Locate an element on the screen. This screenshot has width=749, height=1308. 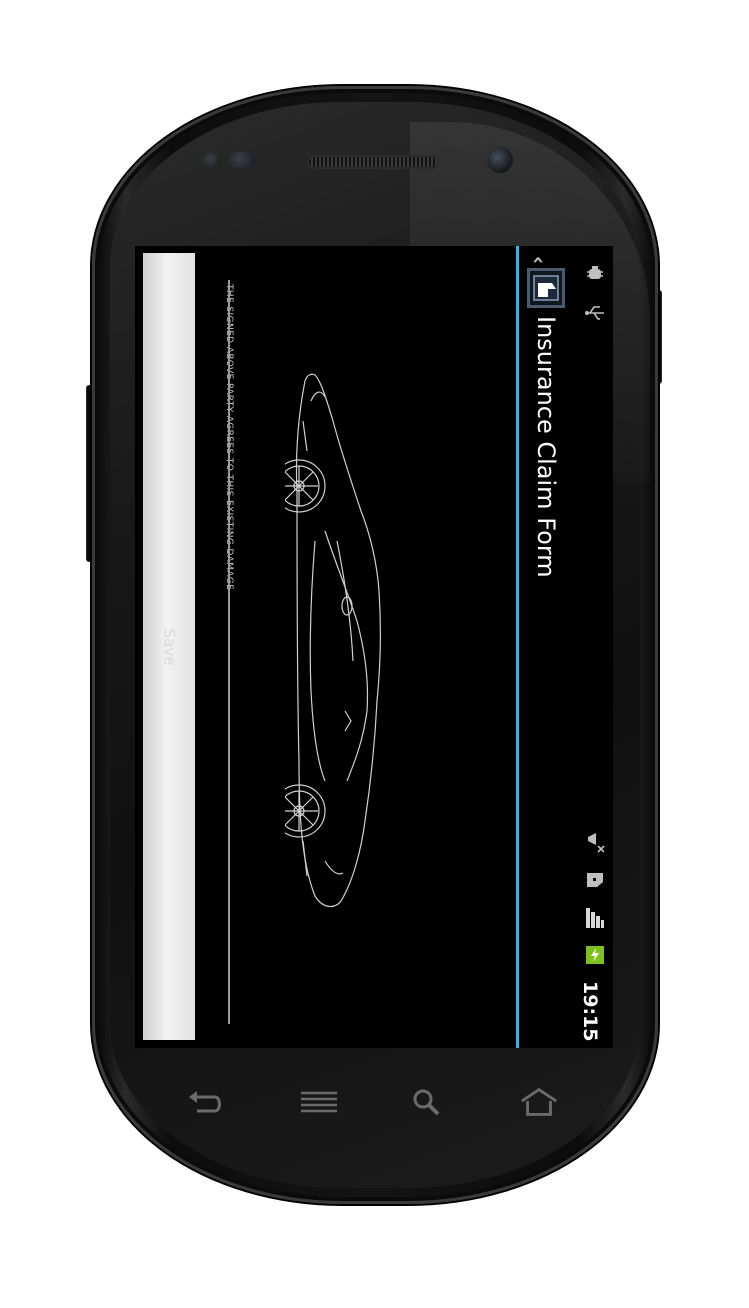
menu-icon is located at coordinates (319, 1102).